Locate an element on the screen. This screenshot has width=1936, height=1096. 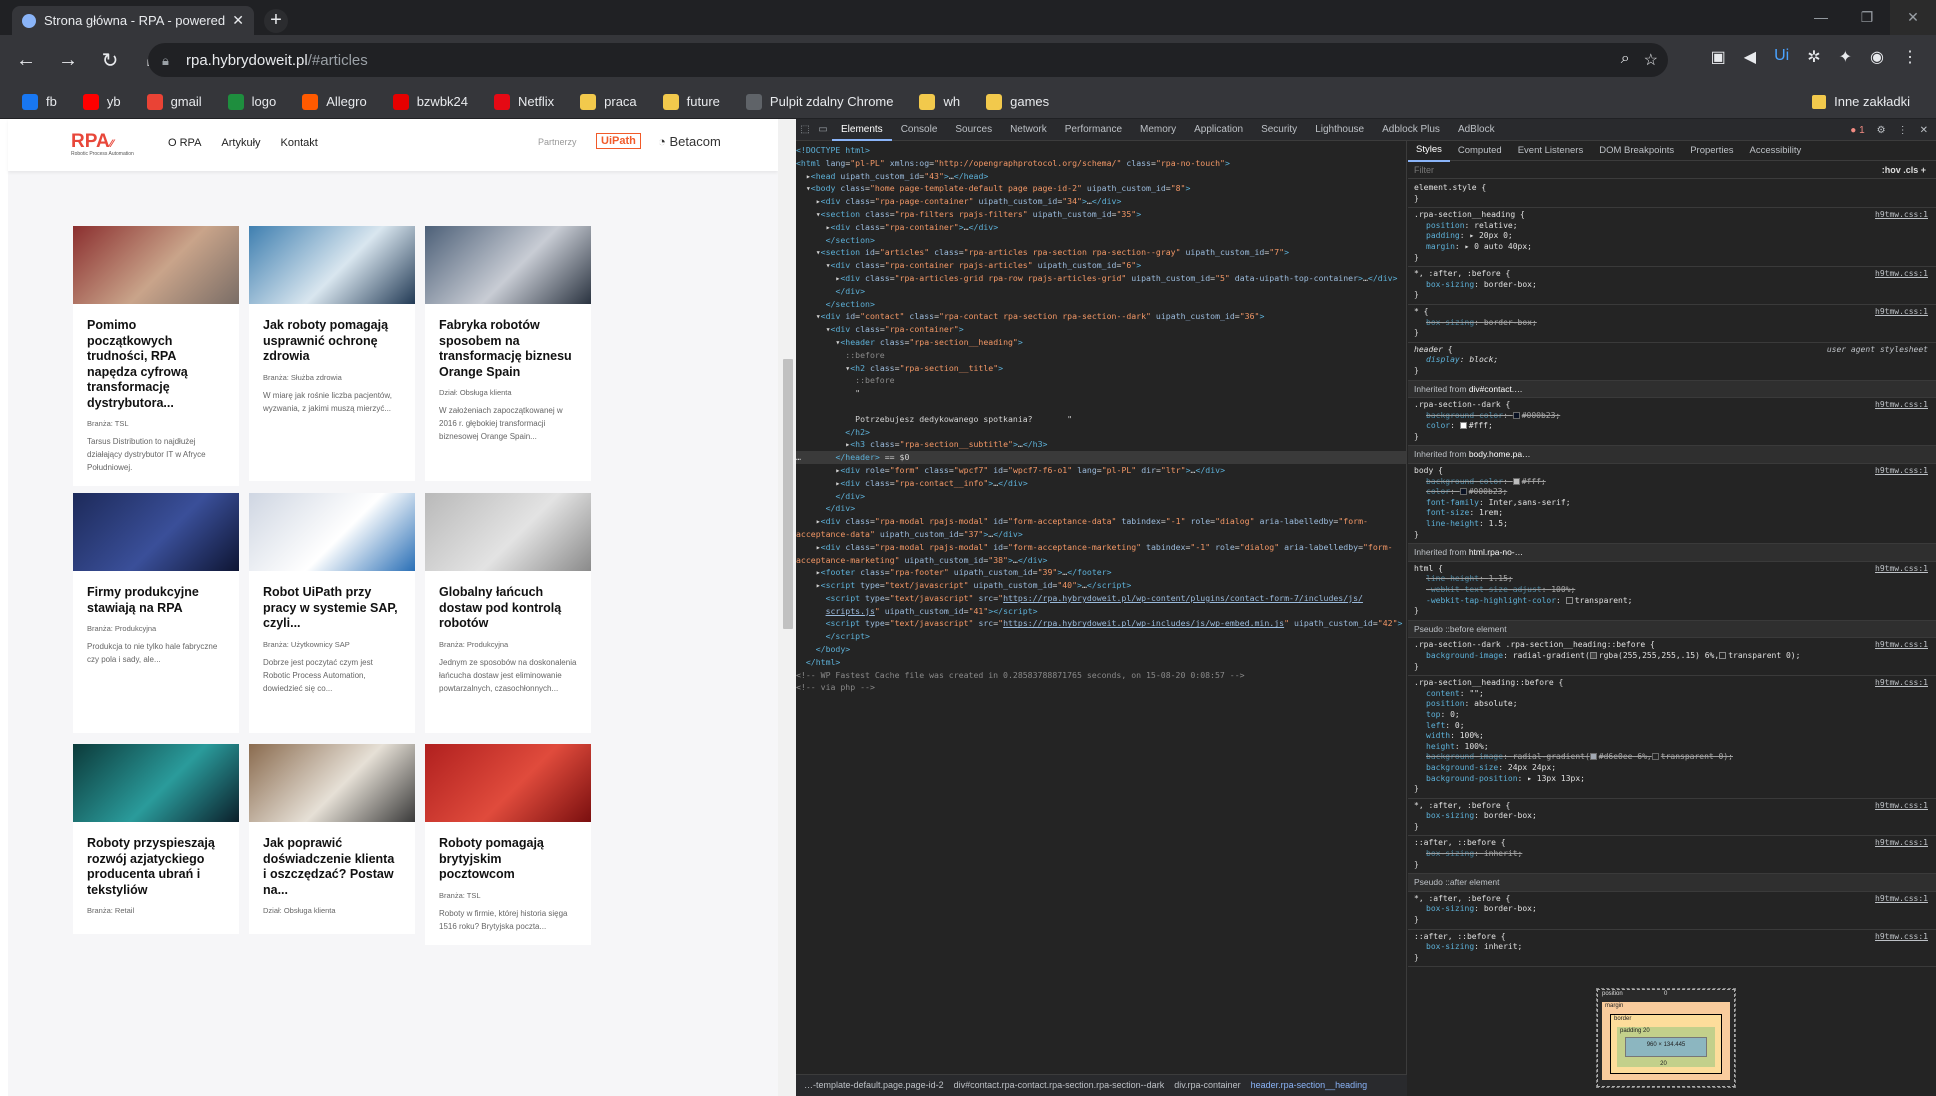
article-title: Firmy produkcyjne stawiają na RPA is located at coordinates (156, 593).